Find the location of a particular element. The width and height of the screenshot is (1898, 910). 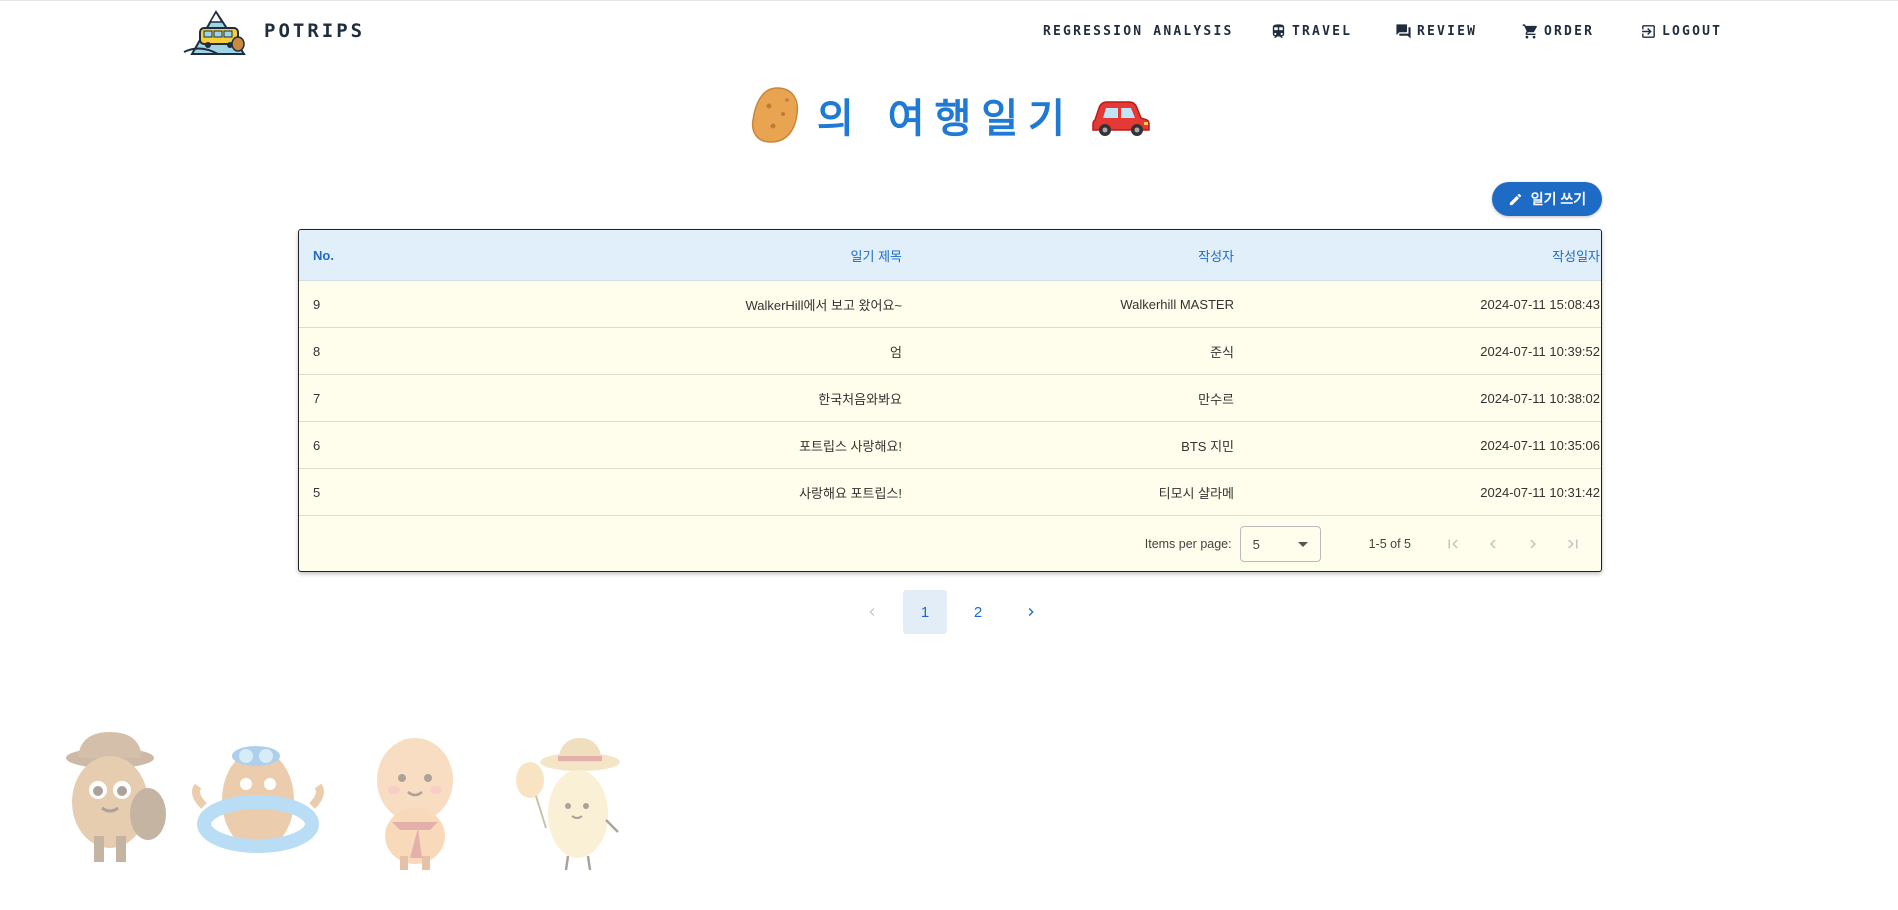

table-row: 7 한국처음와봐요 만수르 2024-07-11 10:38:02 is located at coordinates (950, 398).